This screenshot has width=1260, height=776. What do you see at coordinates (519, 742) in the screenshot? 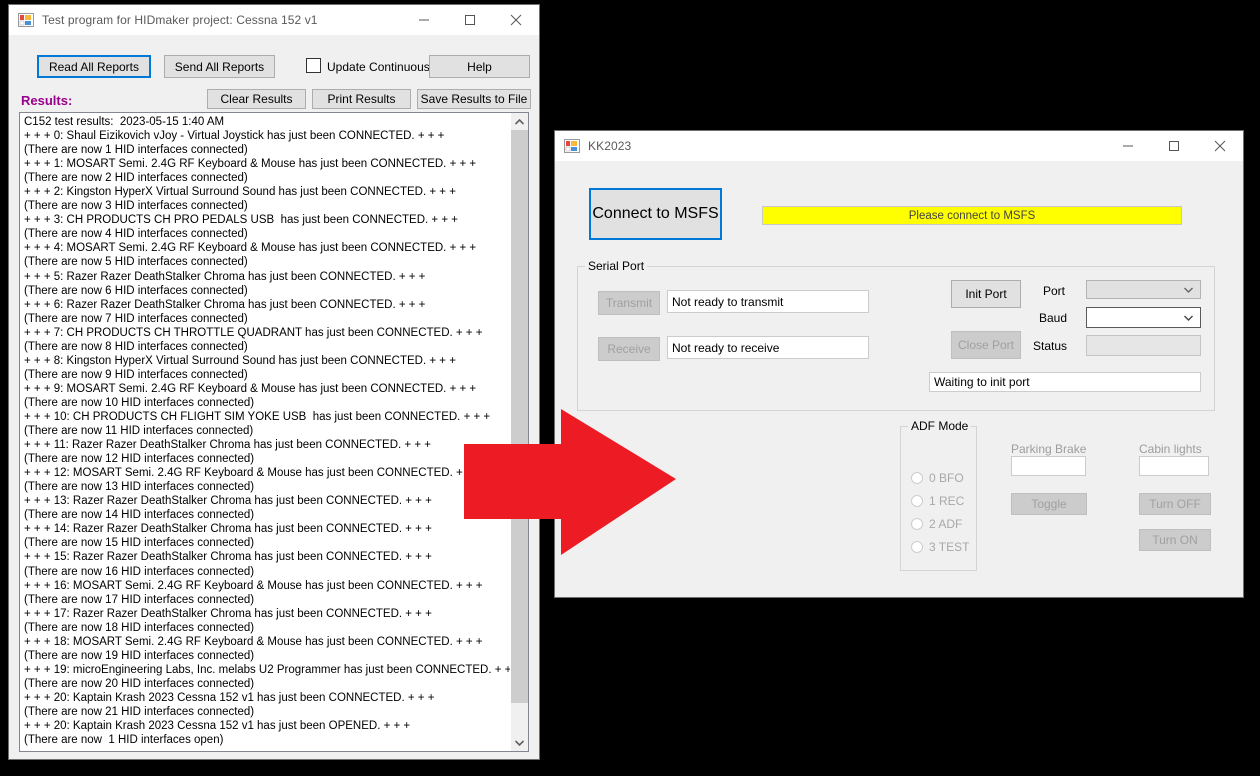
I see `scroll-down-icon` at bounding box center [519, 742].